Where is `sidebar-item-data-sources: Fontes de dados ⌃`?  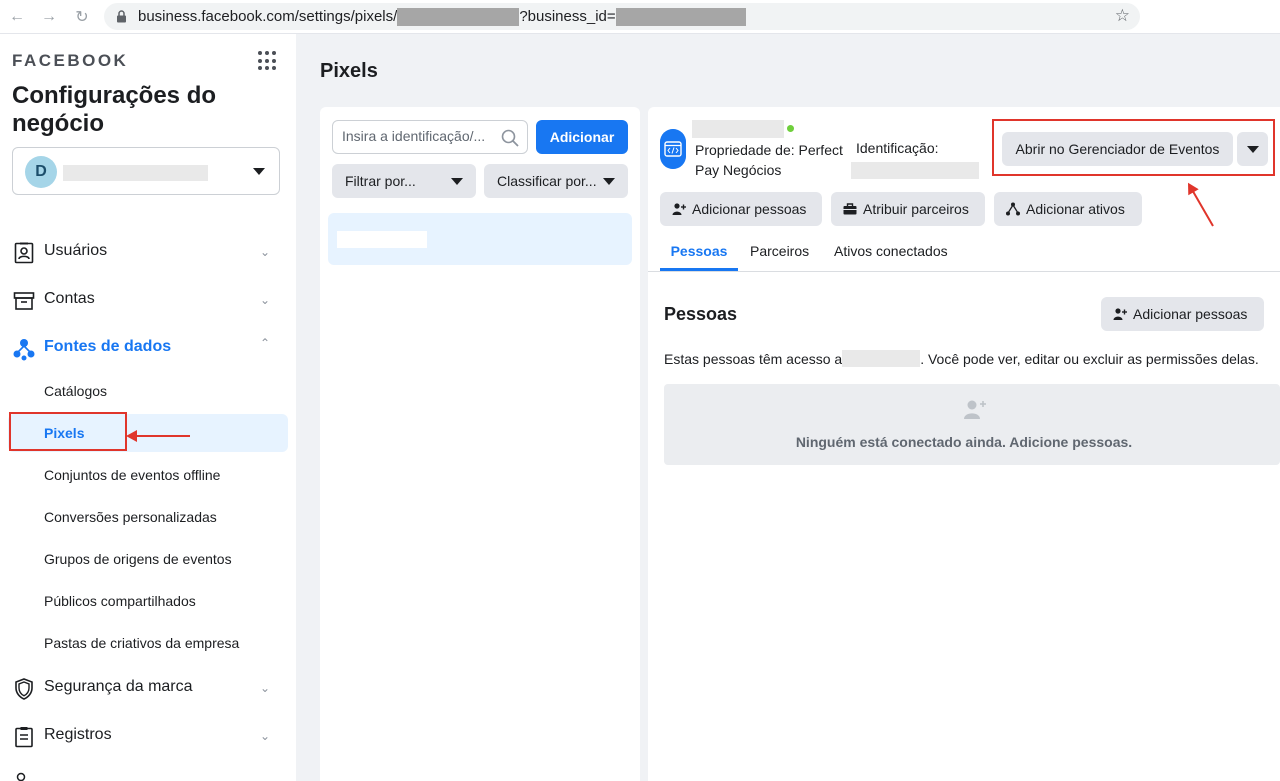 sidebar-item-data-sources: Fontes de dados ⌃ is located at coordinates (148, 348).